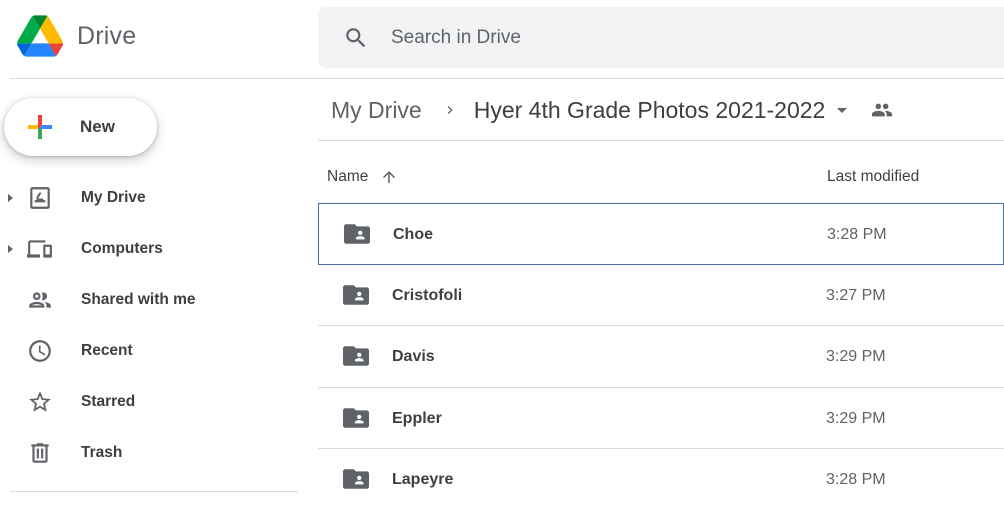 Image resolution: width=1004 pixels, height=508 pixels. Describe the element at coordinates (40, 402) in the screenshot. I see `star-icon` at that location.